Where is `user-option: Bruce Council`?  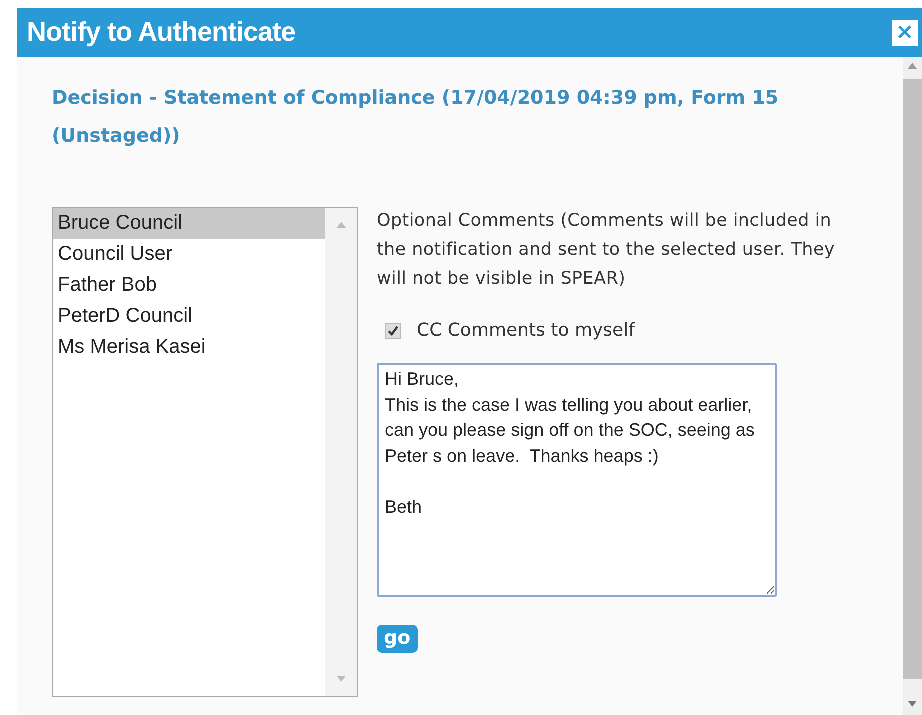 user-option: Bruce Council is located at coordinates (189, 223).